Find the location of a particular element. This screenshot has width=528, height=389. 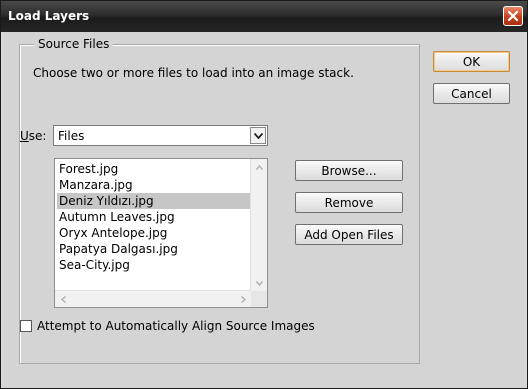

window-title: Load Layers is located at coordinates (49, 16).